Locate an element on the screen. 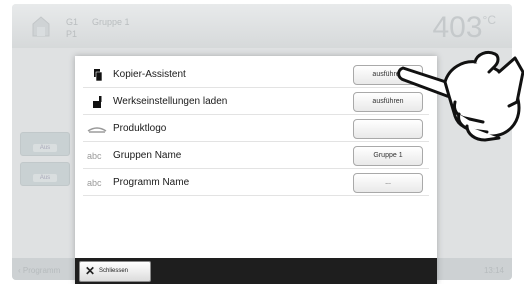  header-line1: G1 is located at coordinates (72, 22).